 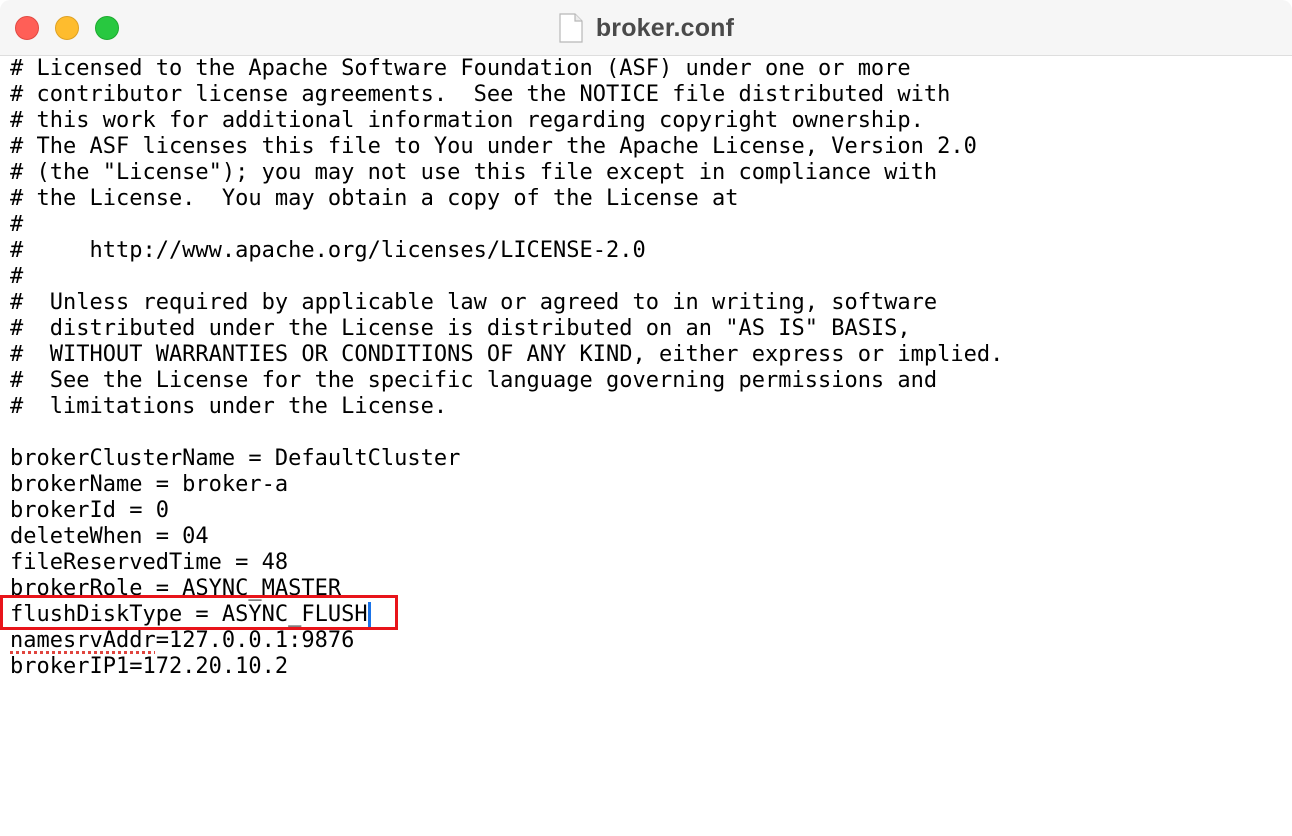 I want to click on editor-line: fileReservedTime = 48, so click(x=149, y=562).